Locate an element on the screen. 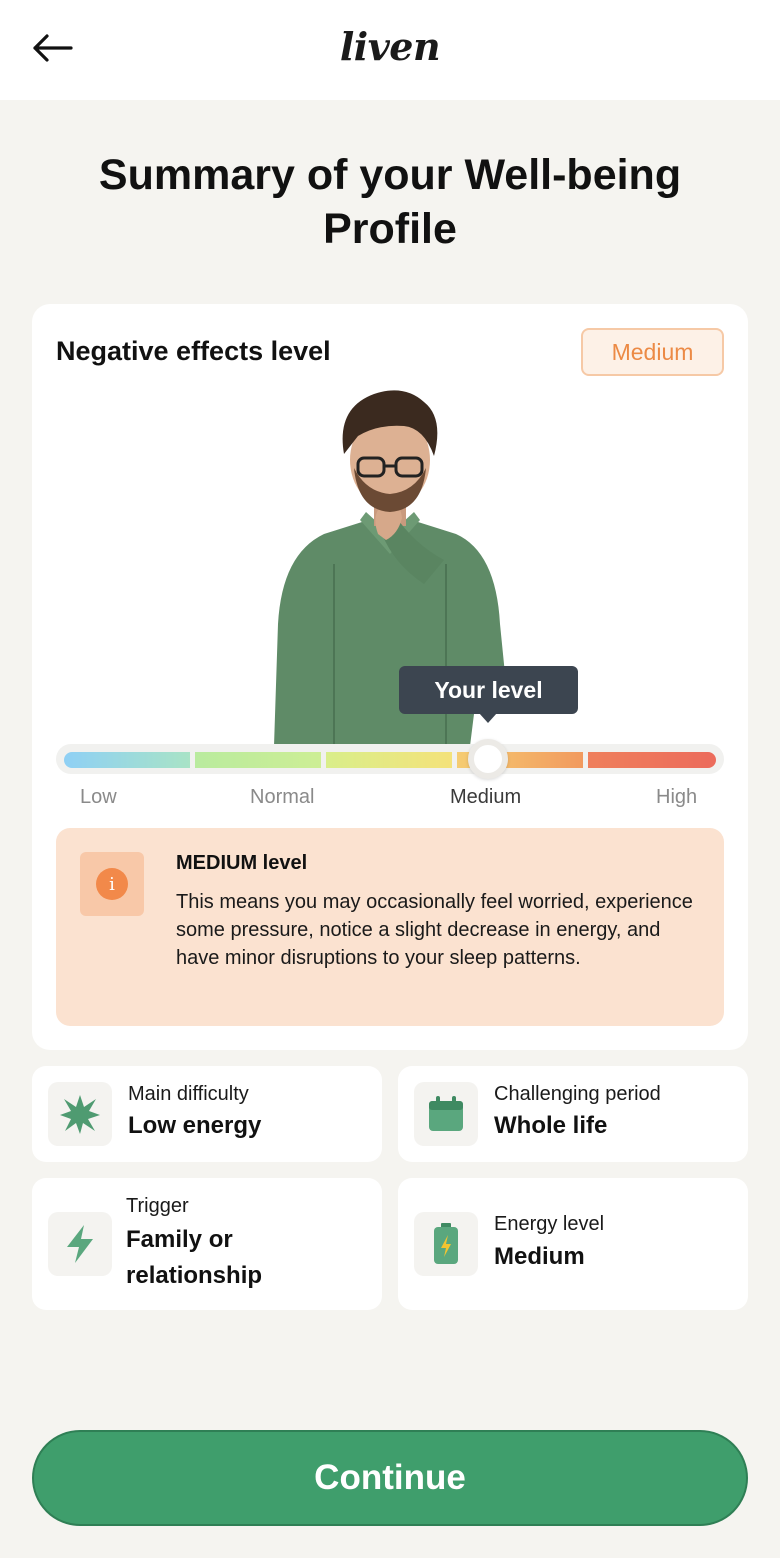 The width and height of the screenshot is (780, 1558). stat-trigger: Trigger Family or relationship is located at coordinates (207, 1244).